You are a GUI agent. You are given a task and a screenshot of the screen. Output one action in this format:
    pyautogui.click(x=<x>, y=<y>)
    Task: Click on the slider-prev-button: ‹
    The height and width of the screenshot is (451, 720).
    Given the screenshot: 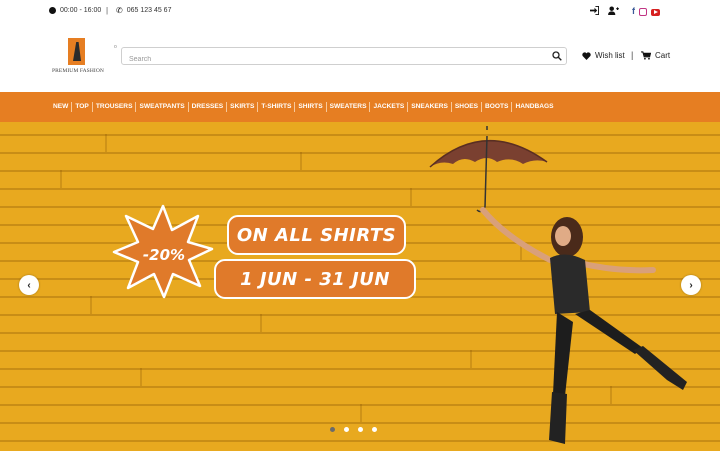 What is the action you would take?
    pyautogui.click(x=29, y=285)
    